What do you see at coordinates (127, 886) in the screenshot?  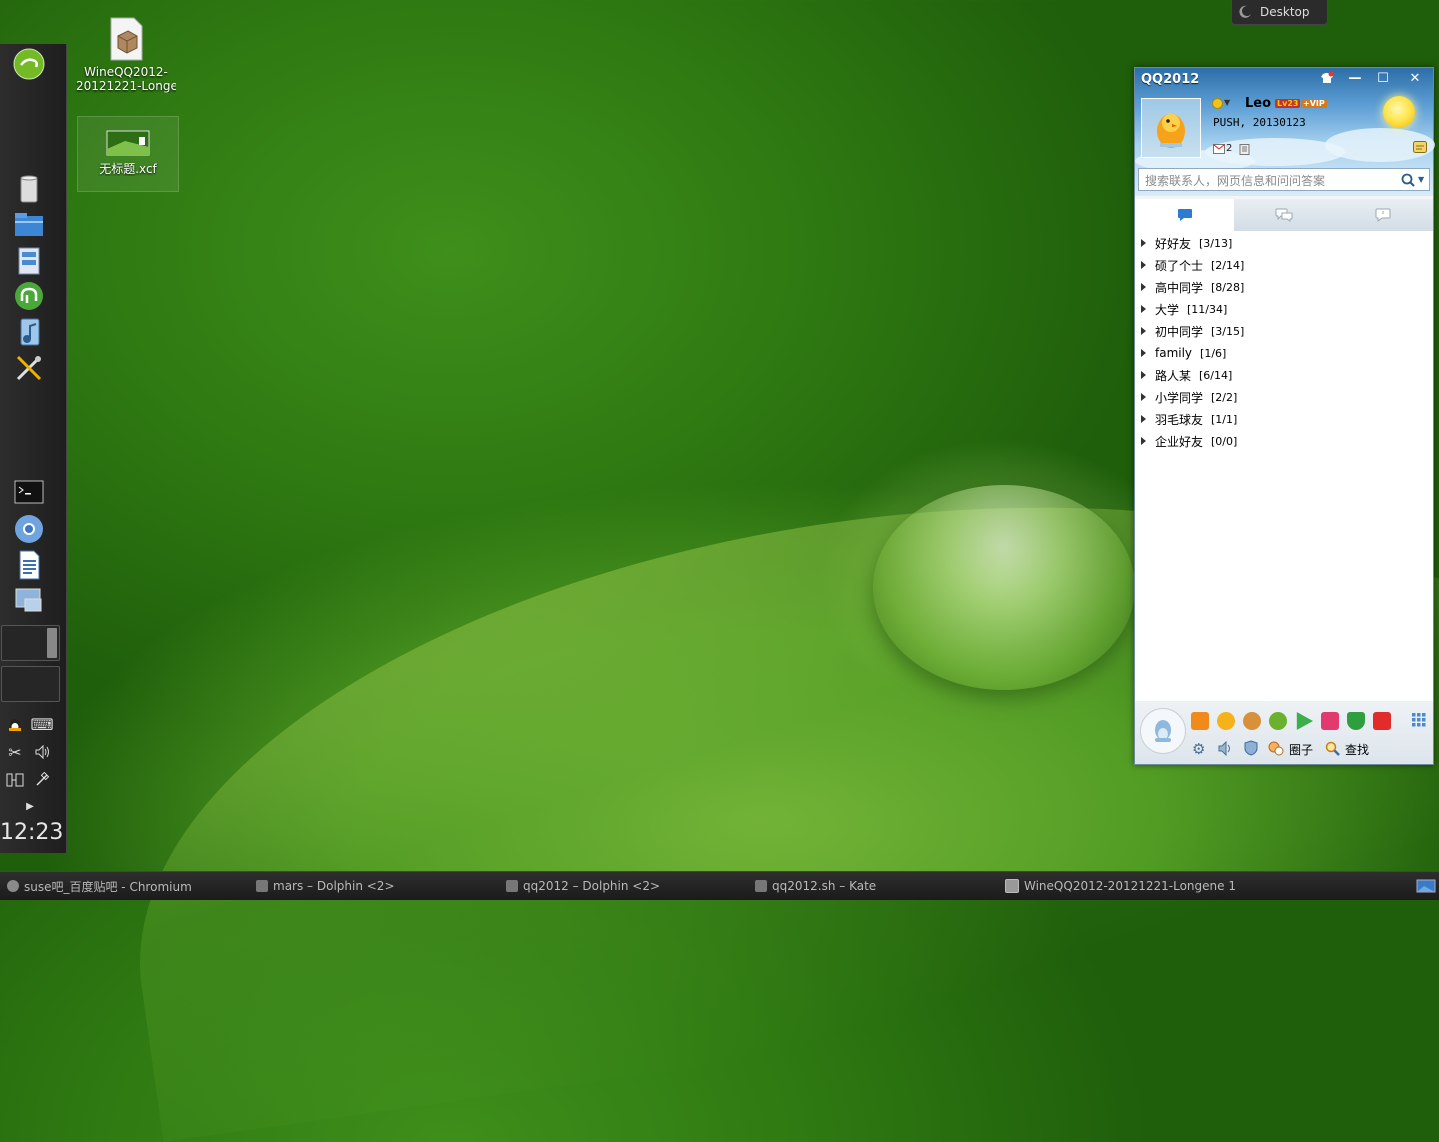 I see `task-chromium: suse吧_百度贴吧 - Chromium` at bounding box center [127, 886].